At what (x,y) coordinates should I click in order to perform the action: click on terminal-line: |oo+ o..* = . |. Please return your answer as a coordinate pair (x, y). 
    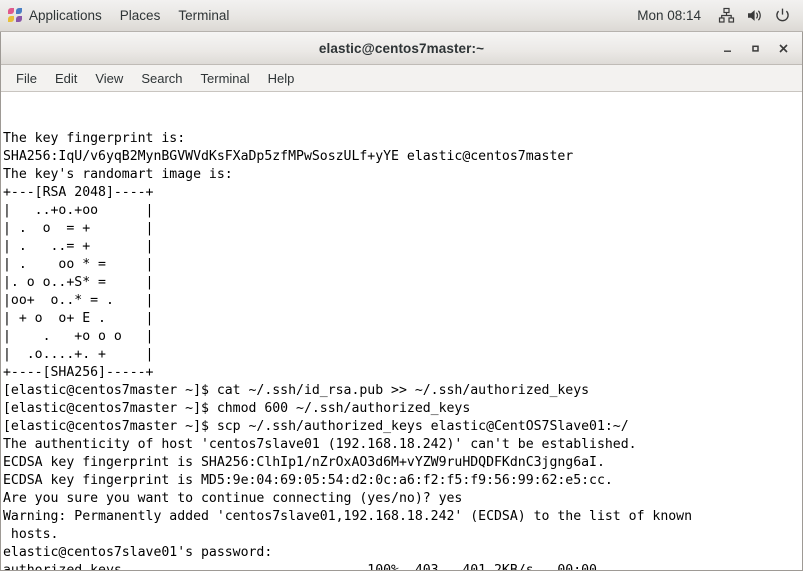
    Looking at the image, I should click on (78, 300).